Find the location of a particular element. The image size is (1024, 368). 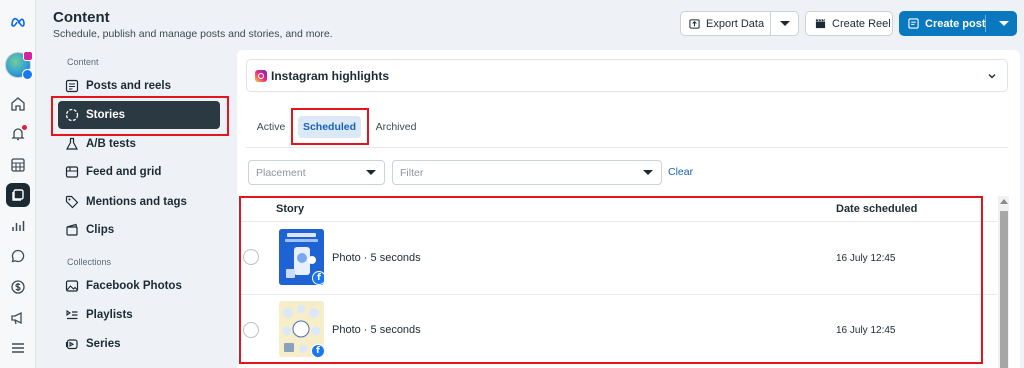

placement-select: Placement is located at coordinates (316, 172).